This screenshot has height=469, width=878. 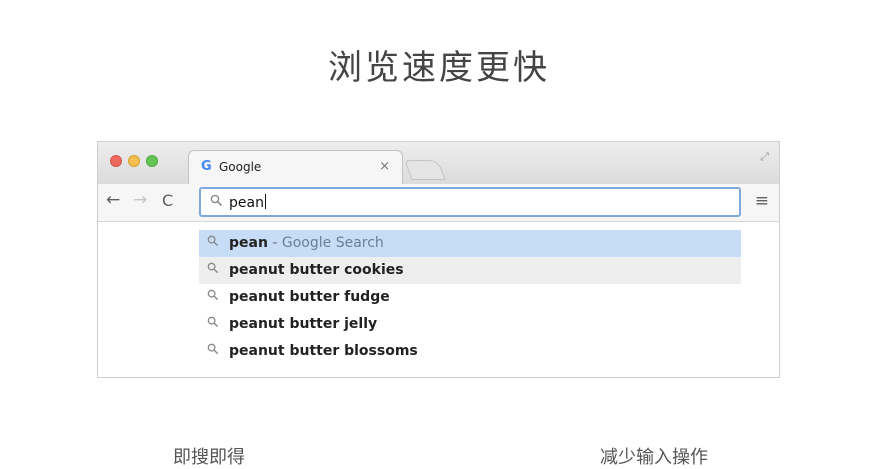 What do you see at coordinates (339, 297) in the screenshot?
I see `suggestion-completion: butter fudge` at bounding box center [339, 297].